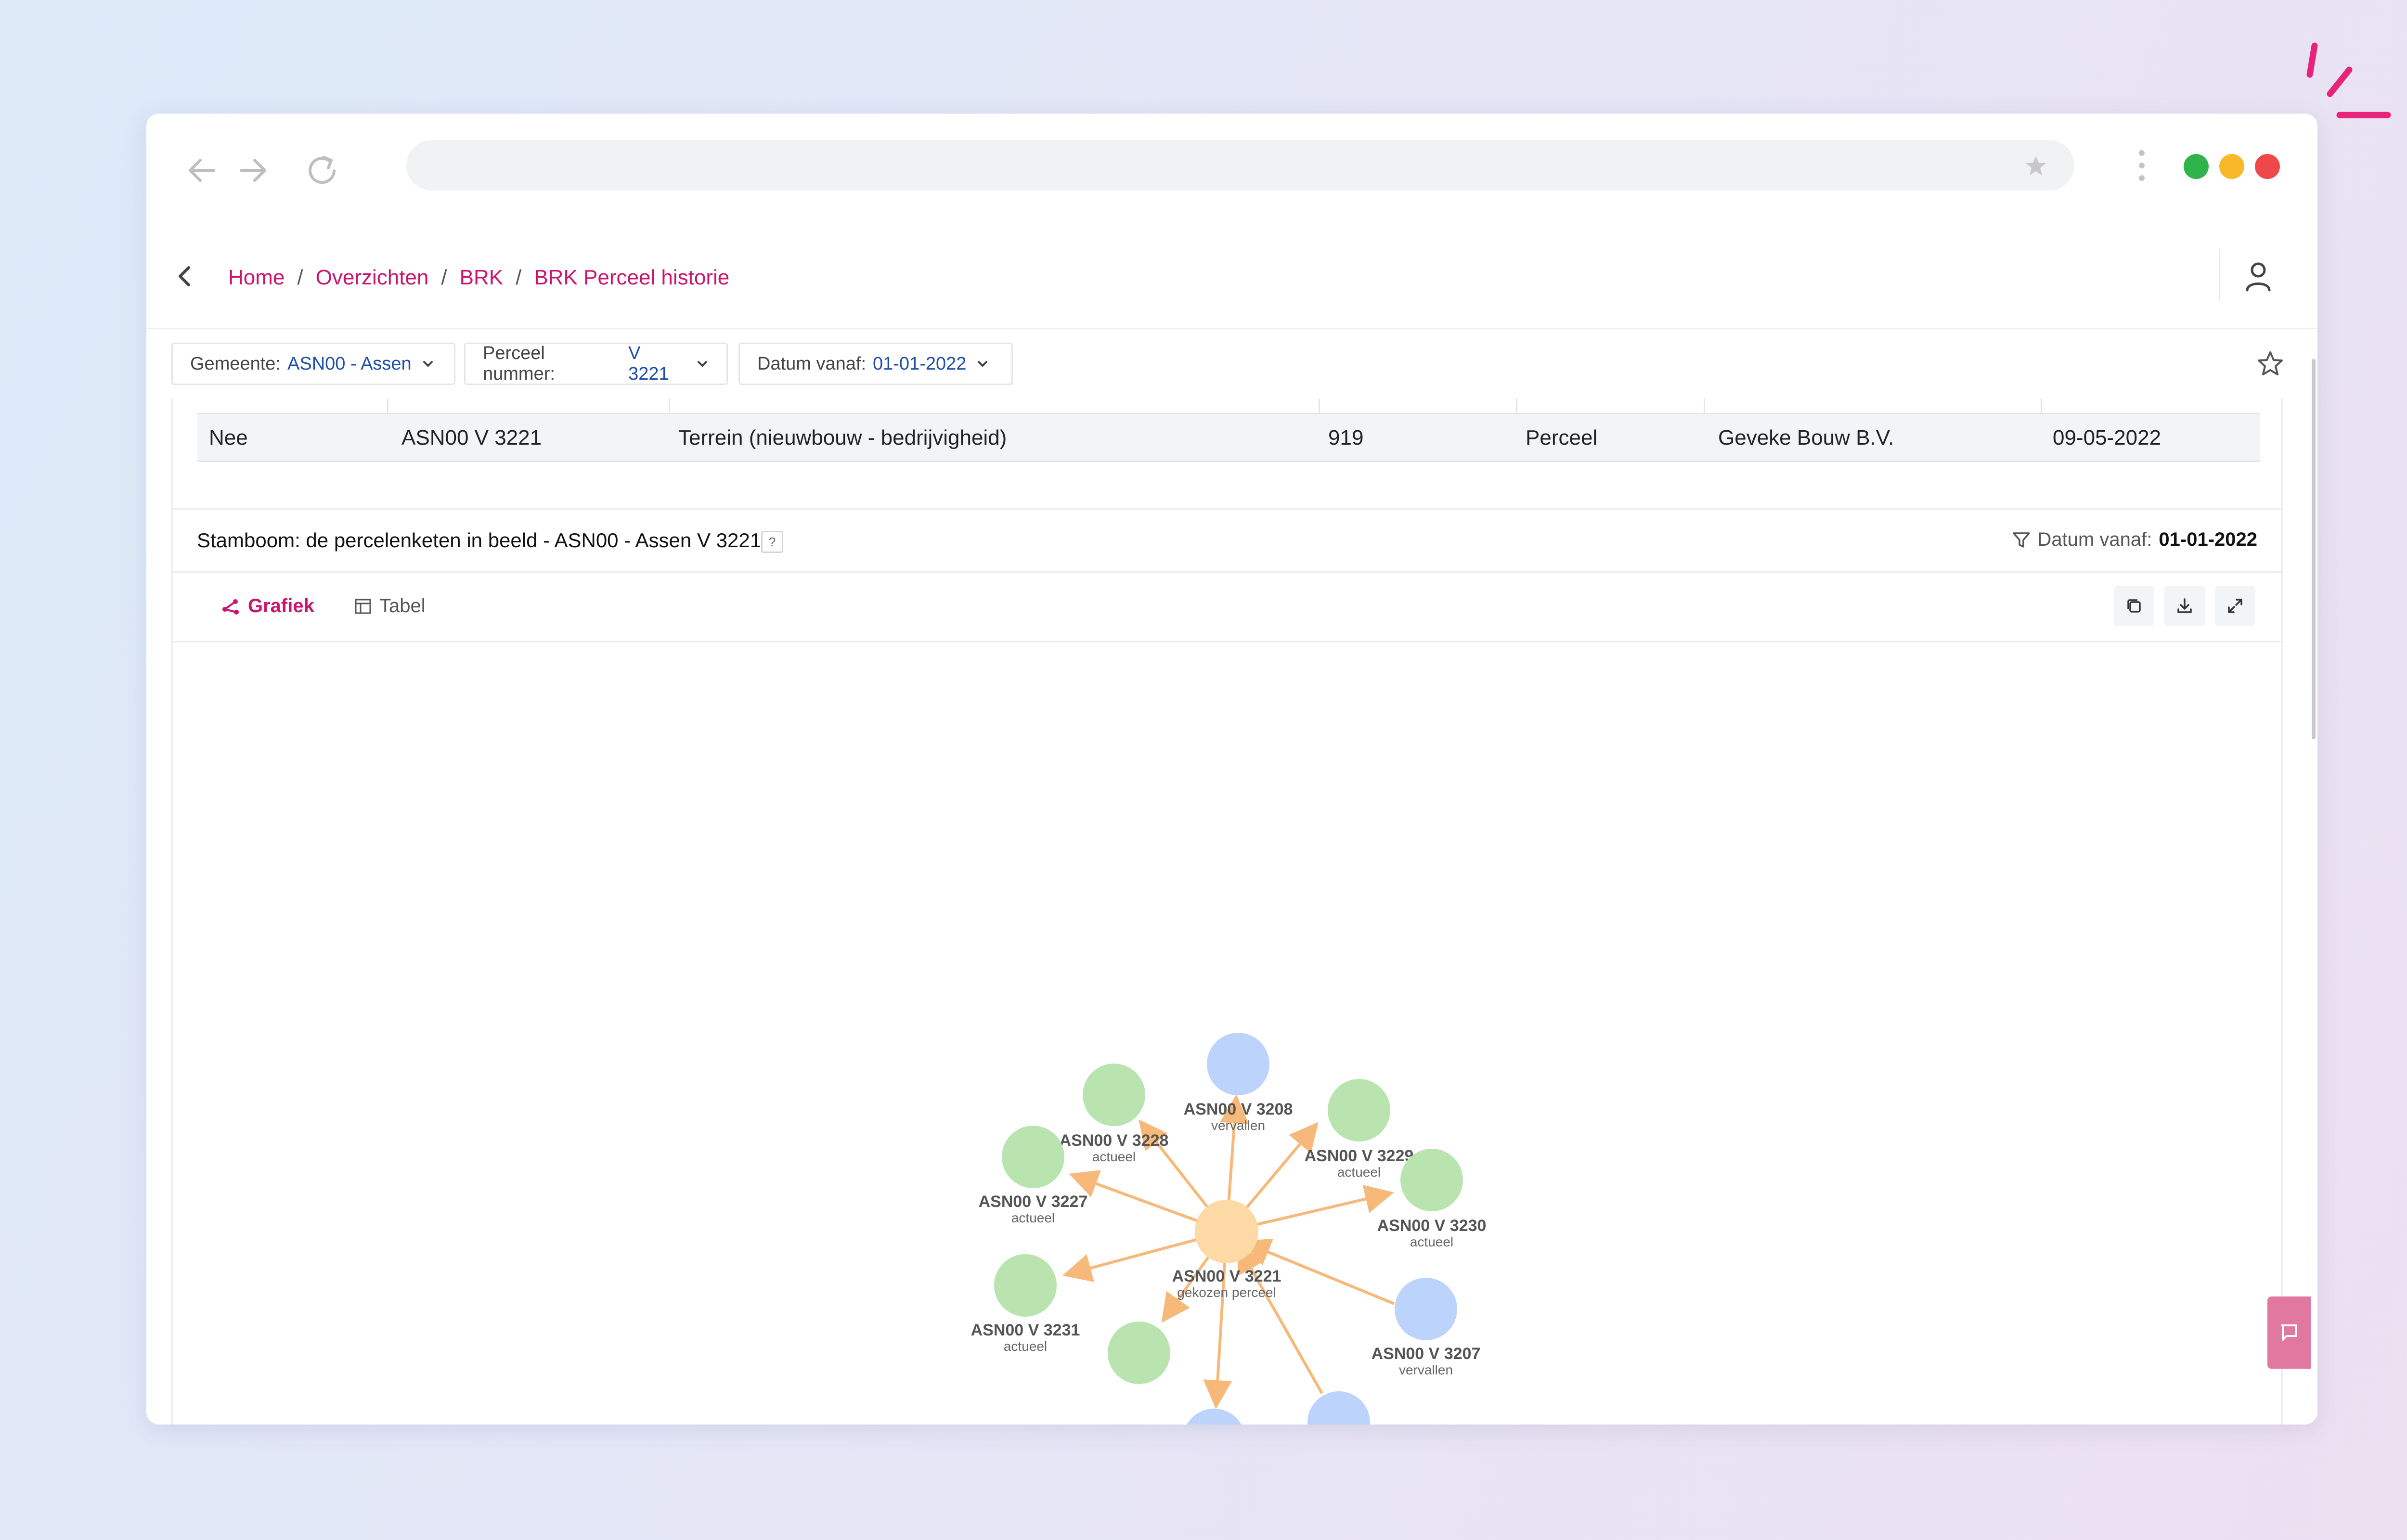 The width and height of the screenshot is (2407, 1540). Describe the element at coordinates (2348, 80) in the screenshot. I see `sparkle-decoration-icon` at that location.